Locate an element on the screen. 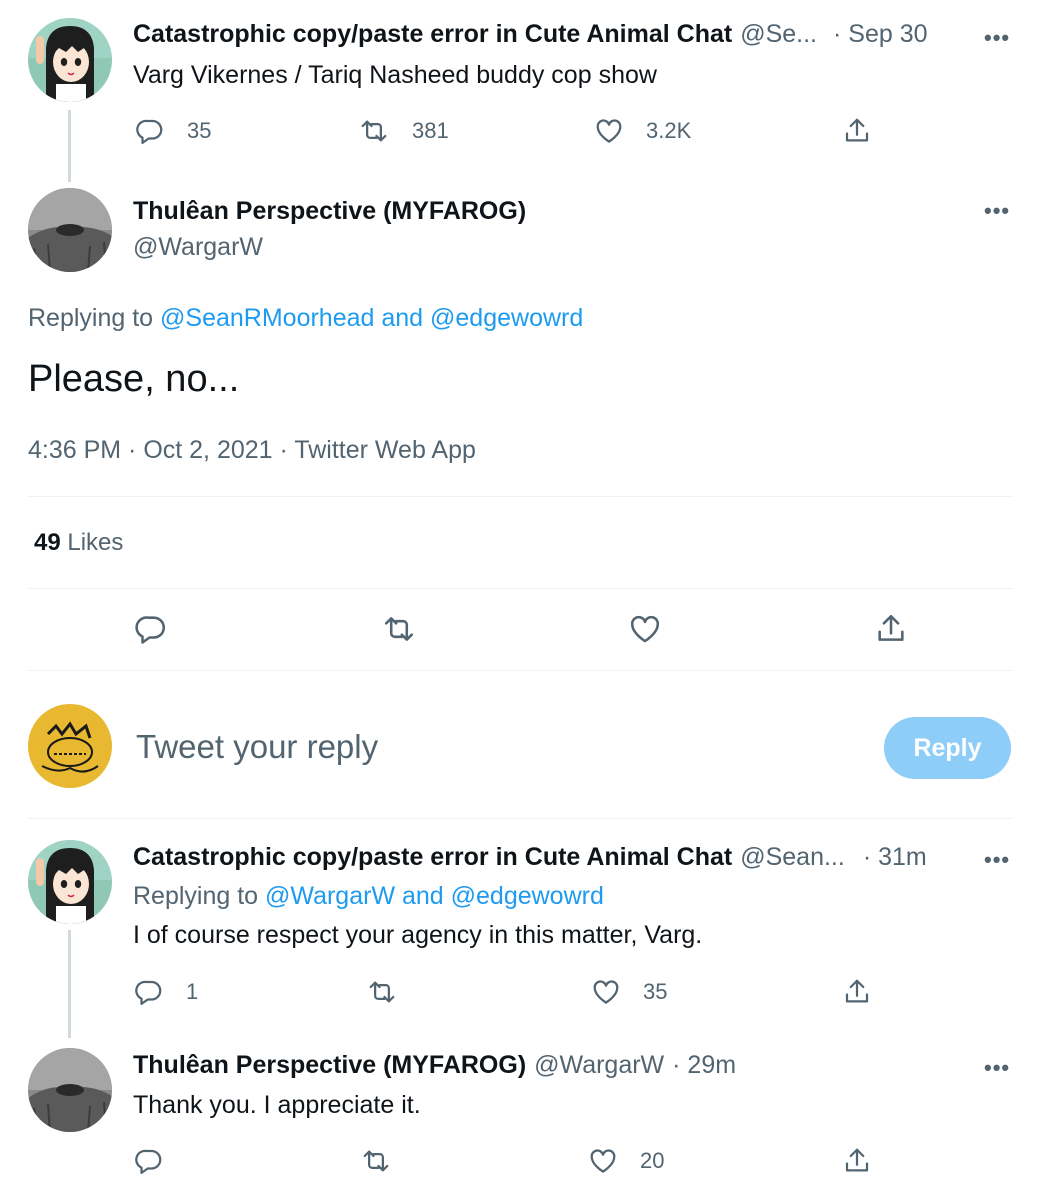  replying-to: Replying to @WargarW and @edgewowrd is located at coordinates (368, 896).